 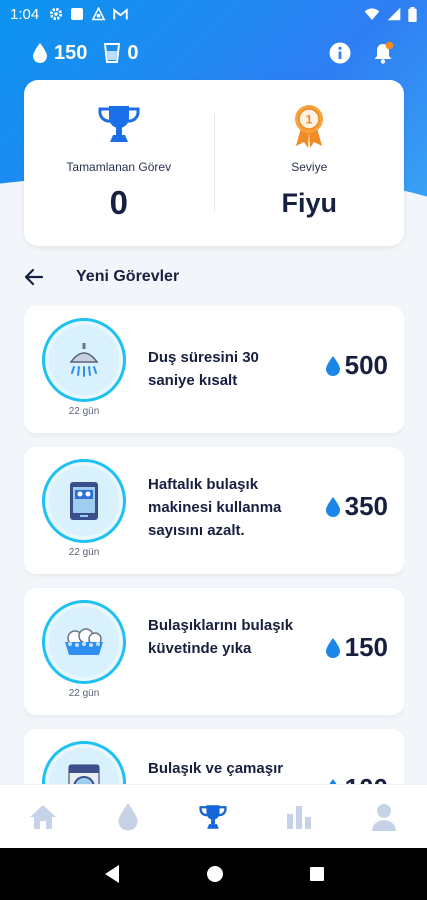 I want to click on system-nav-bar, so click(x=213, y=874).